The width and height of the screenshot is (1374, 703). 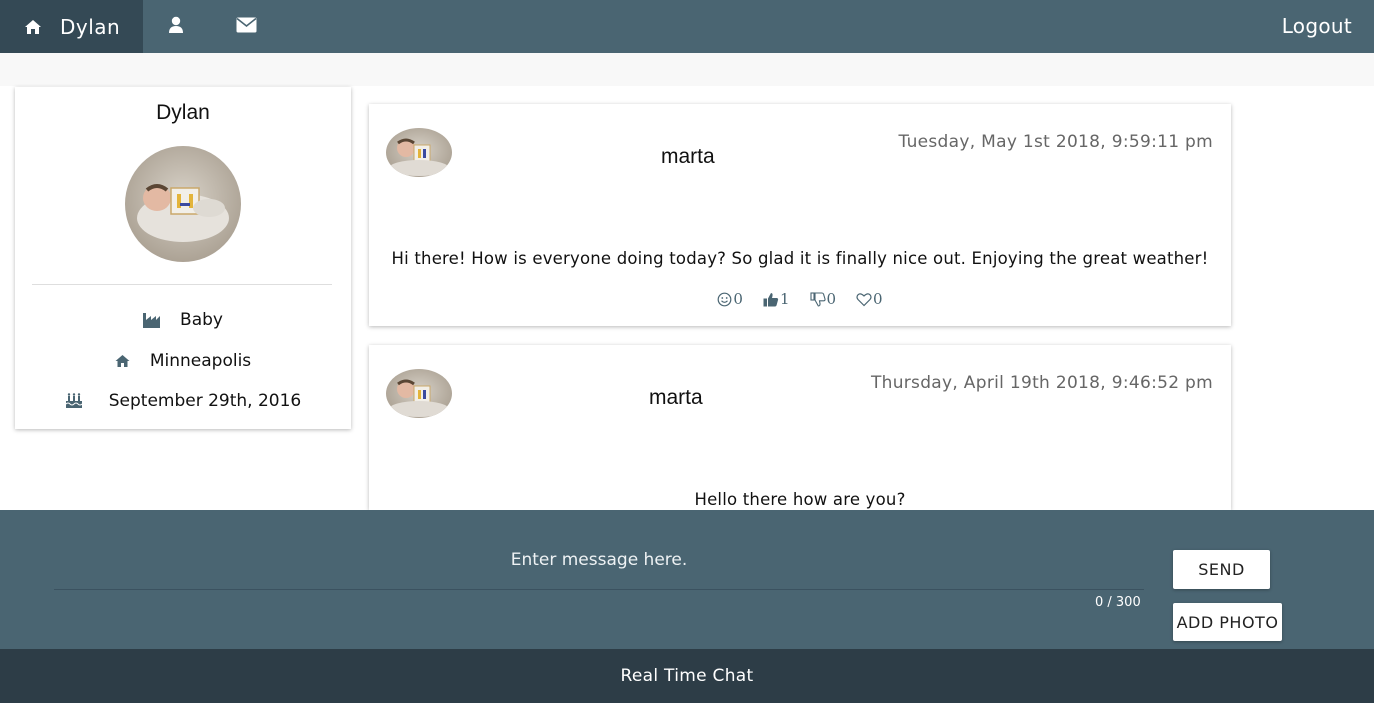 What do you see at coordinates (725, 299) in the screenshot?
I see `smile-icon` at bounding box center [725, 299].